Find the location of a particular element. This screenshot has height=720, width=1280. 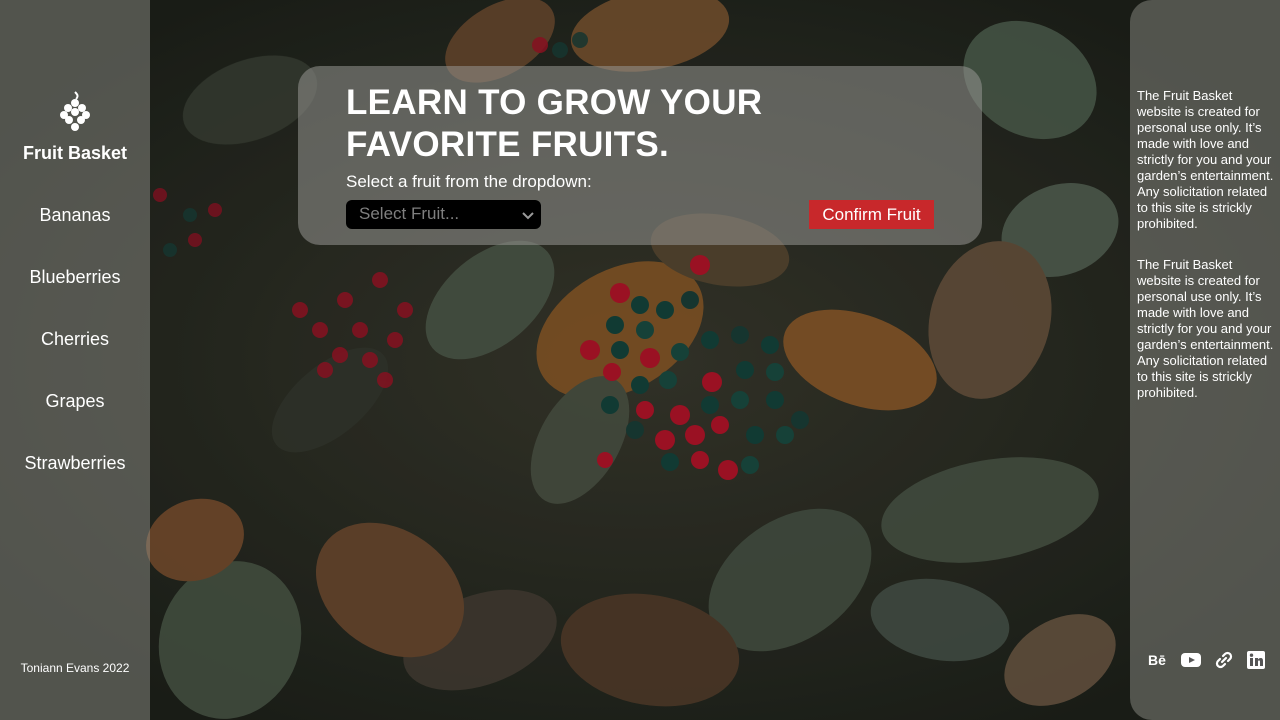

nav-item-blueberries: Blueberries is located at coordinates (75, 295).